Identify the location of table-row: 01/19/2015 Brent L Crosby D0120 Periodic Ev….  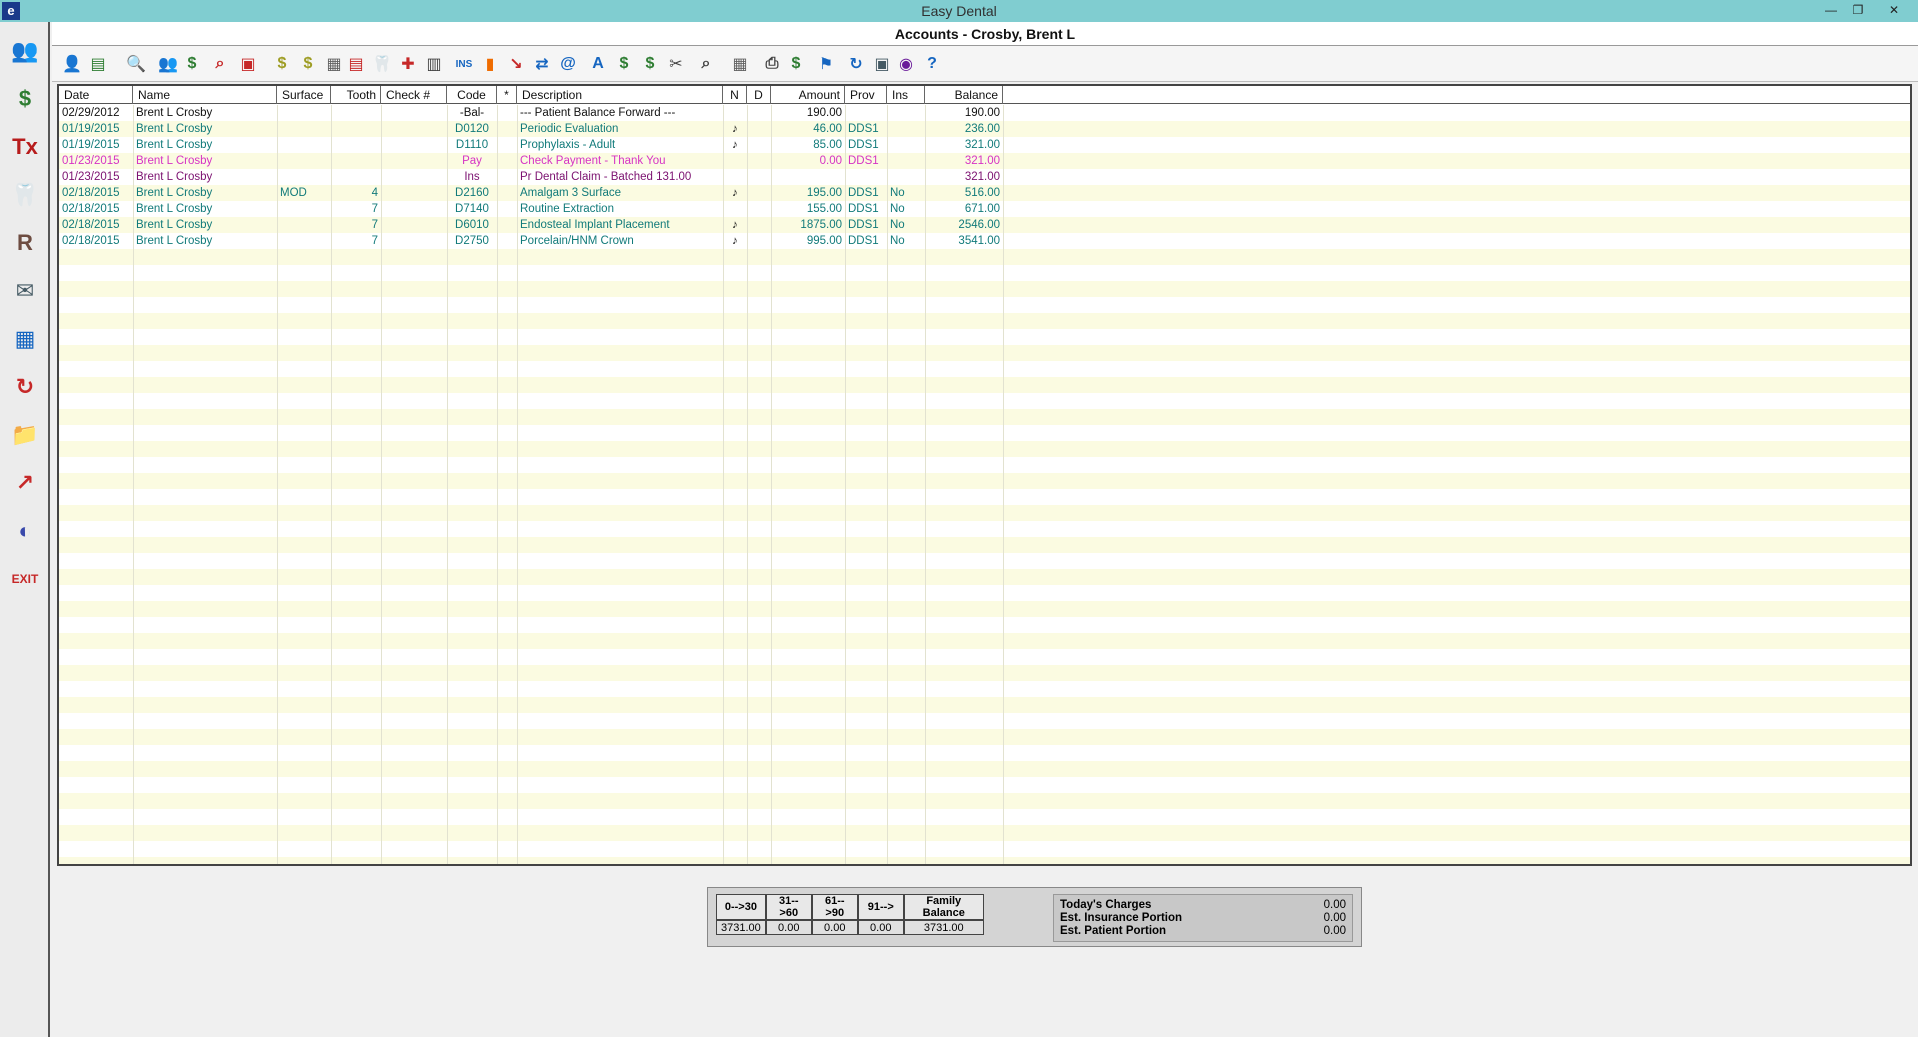
(559, 129).